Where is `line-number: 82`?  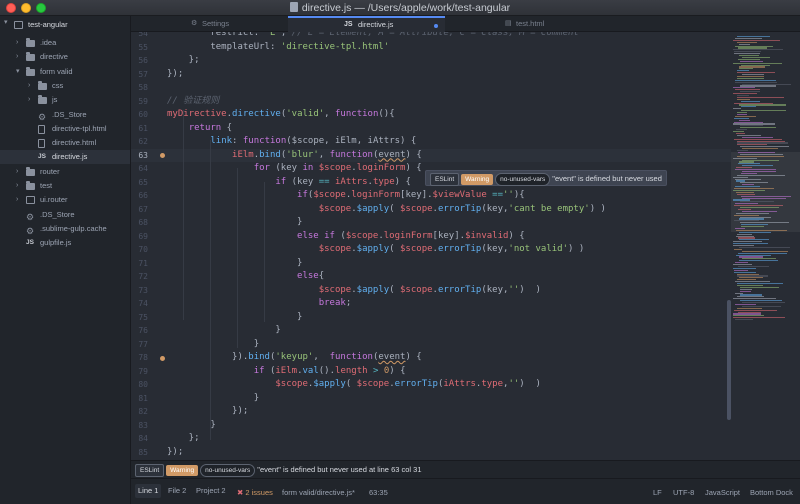 line-number: 82 is located at coordinates (139, 412).